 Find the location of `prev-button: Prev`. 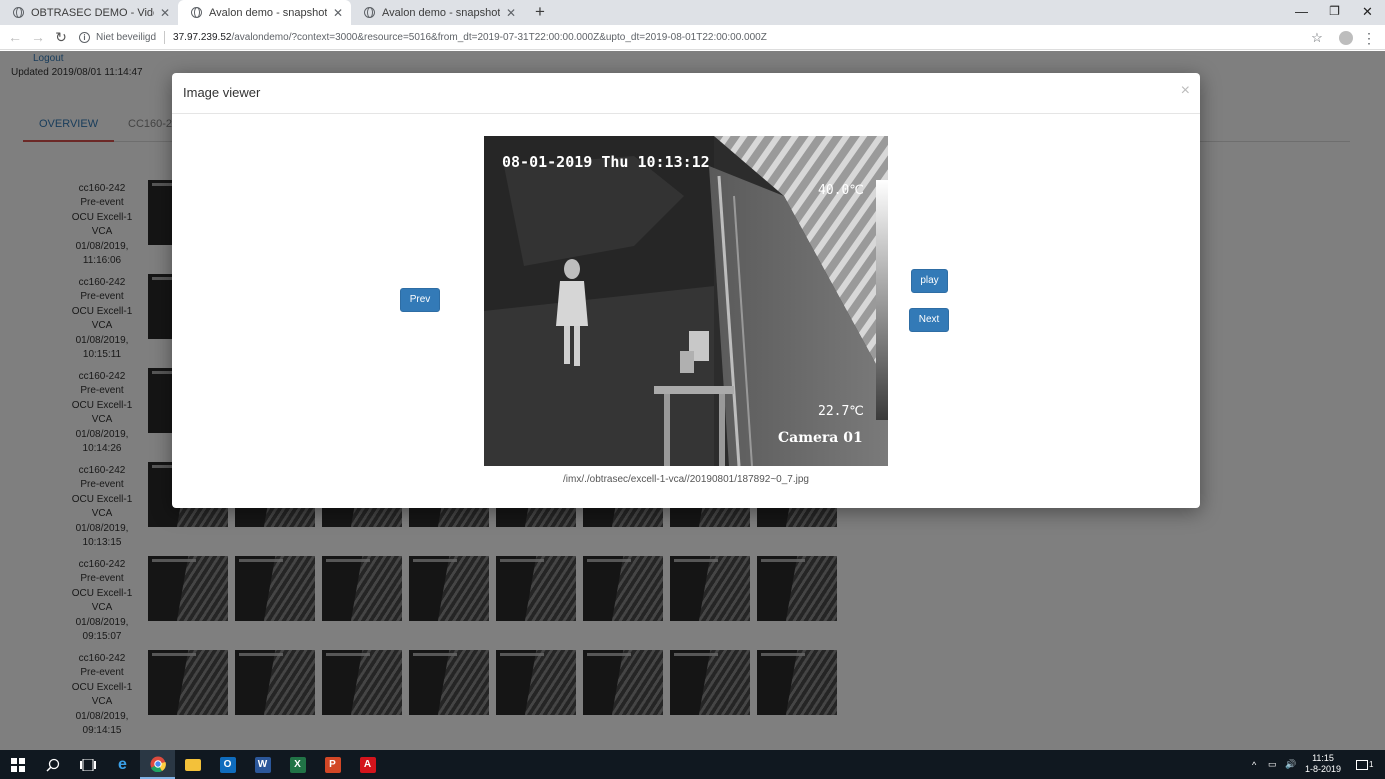

prev-button: Prev is located at coordinates (420, 300).